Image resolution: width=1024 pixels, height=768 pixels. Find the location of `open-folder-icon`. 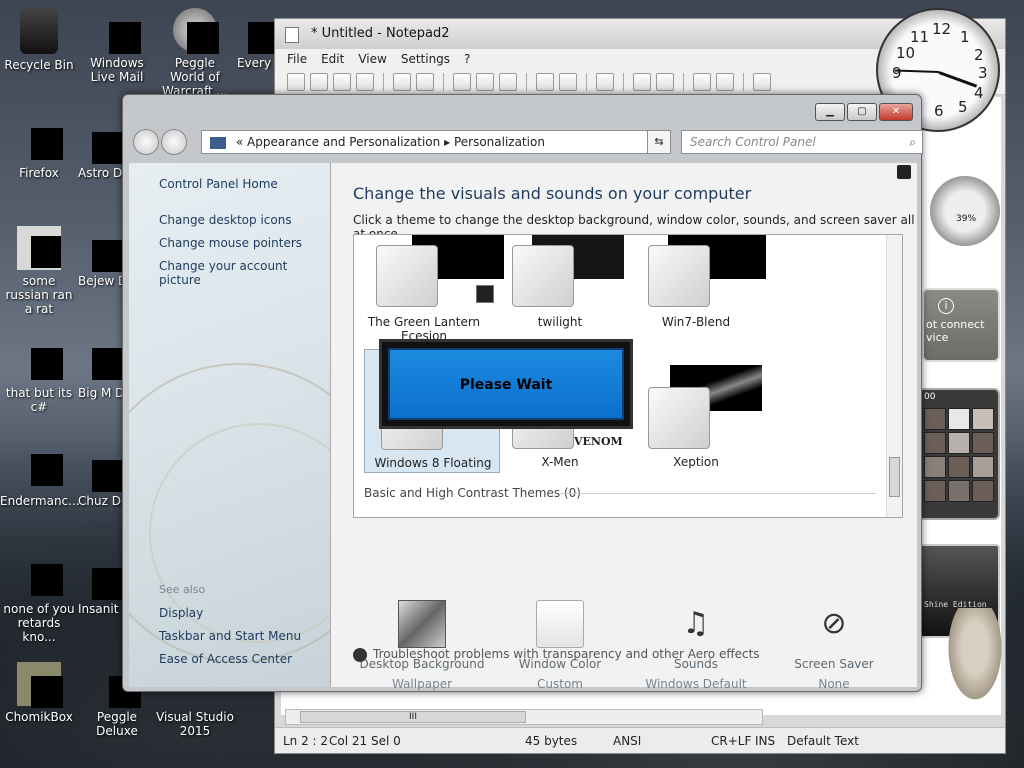

open-folder-icon is located at coordinates (319, 81).